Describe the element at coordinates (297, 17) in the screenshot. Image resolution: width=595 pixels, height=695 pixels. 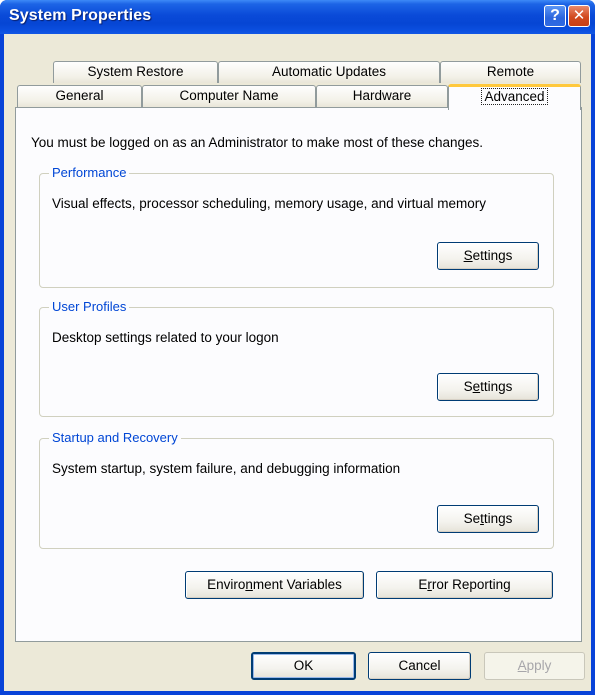
I see `title-bar: System Properties ? ✕` at that location.